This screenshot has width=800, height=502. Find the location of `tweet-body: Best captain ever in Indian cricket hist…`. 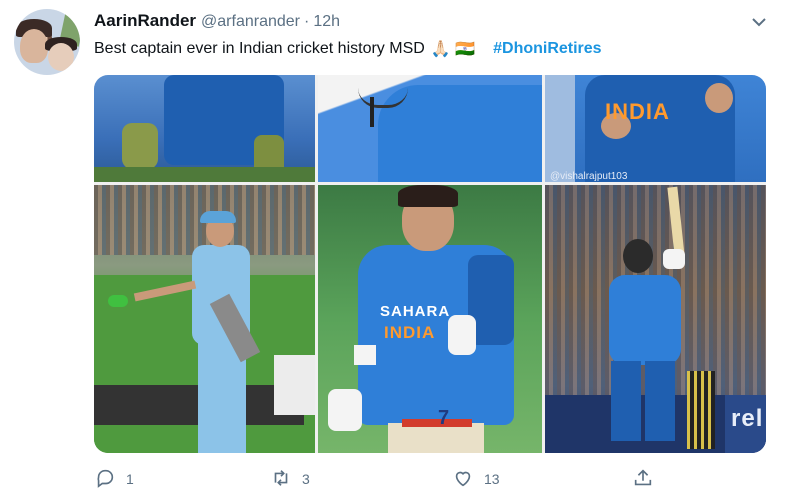

tweet-body: Best captain ever in Indian cricket hist… is located at coordinates (259, 48).